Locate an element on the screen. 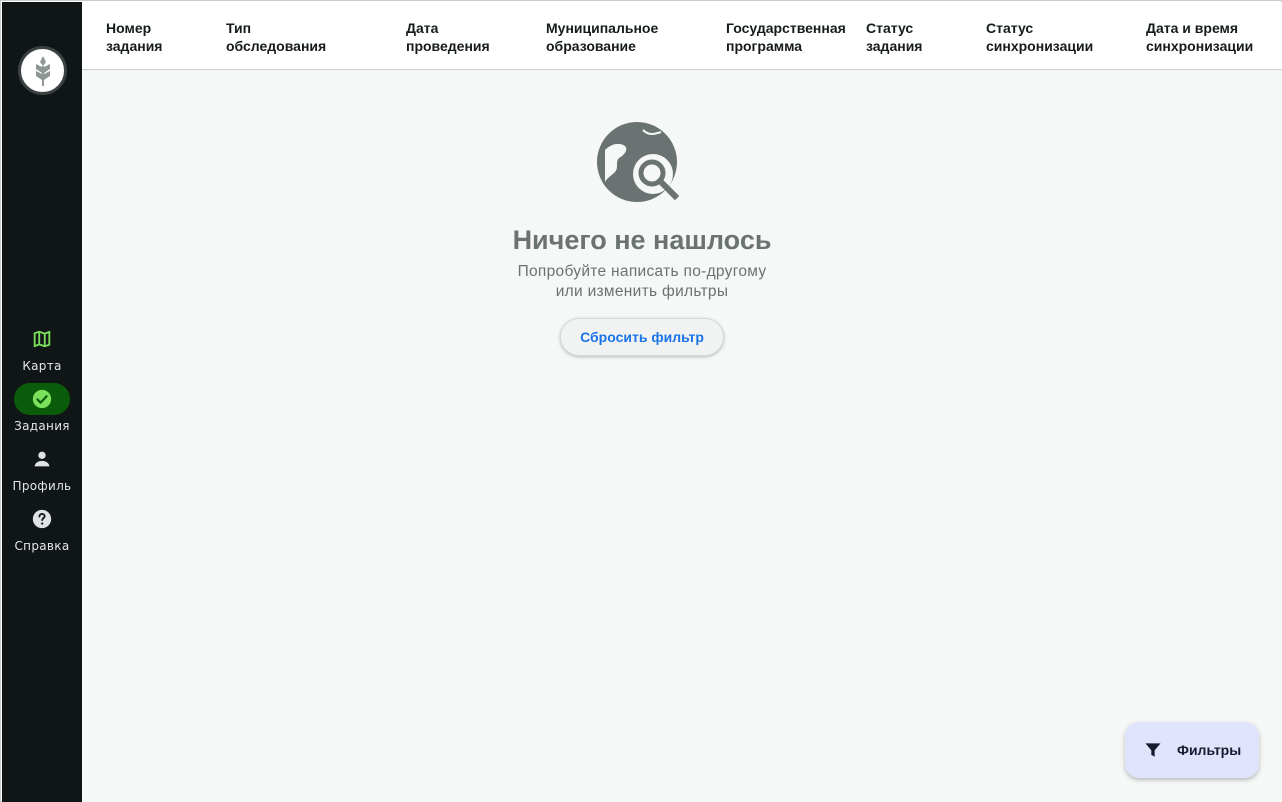  column-header-state-program: Государственная программа is located at coordinates (786, 37).